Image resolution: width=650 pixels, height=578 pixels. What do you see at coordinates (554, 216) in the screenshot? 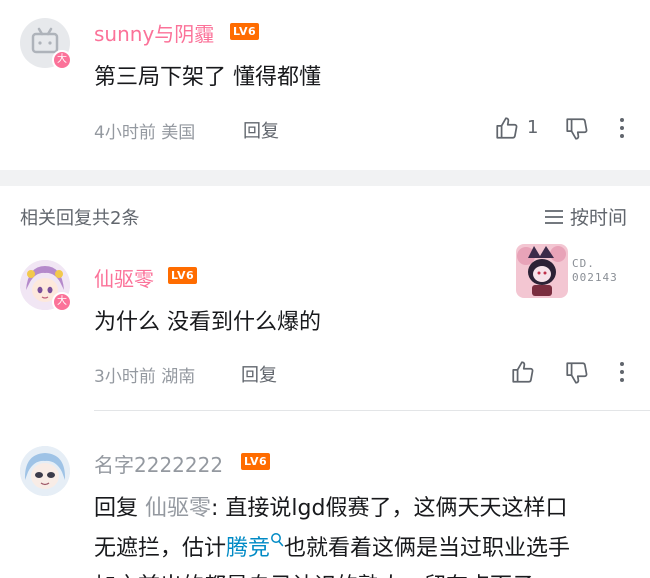
I see `sort-icon` at bounding box center [554, 216].